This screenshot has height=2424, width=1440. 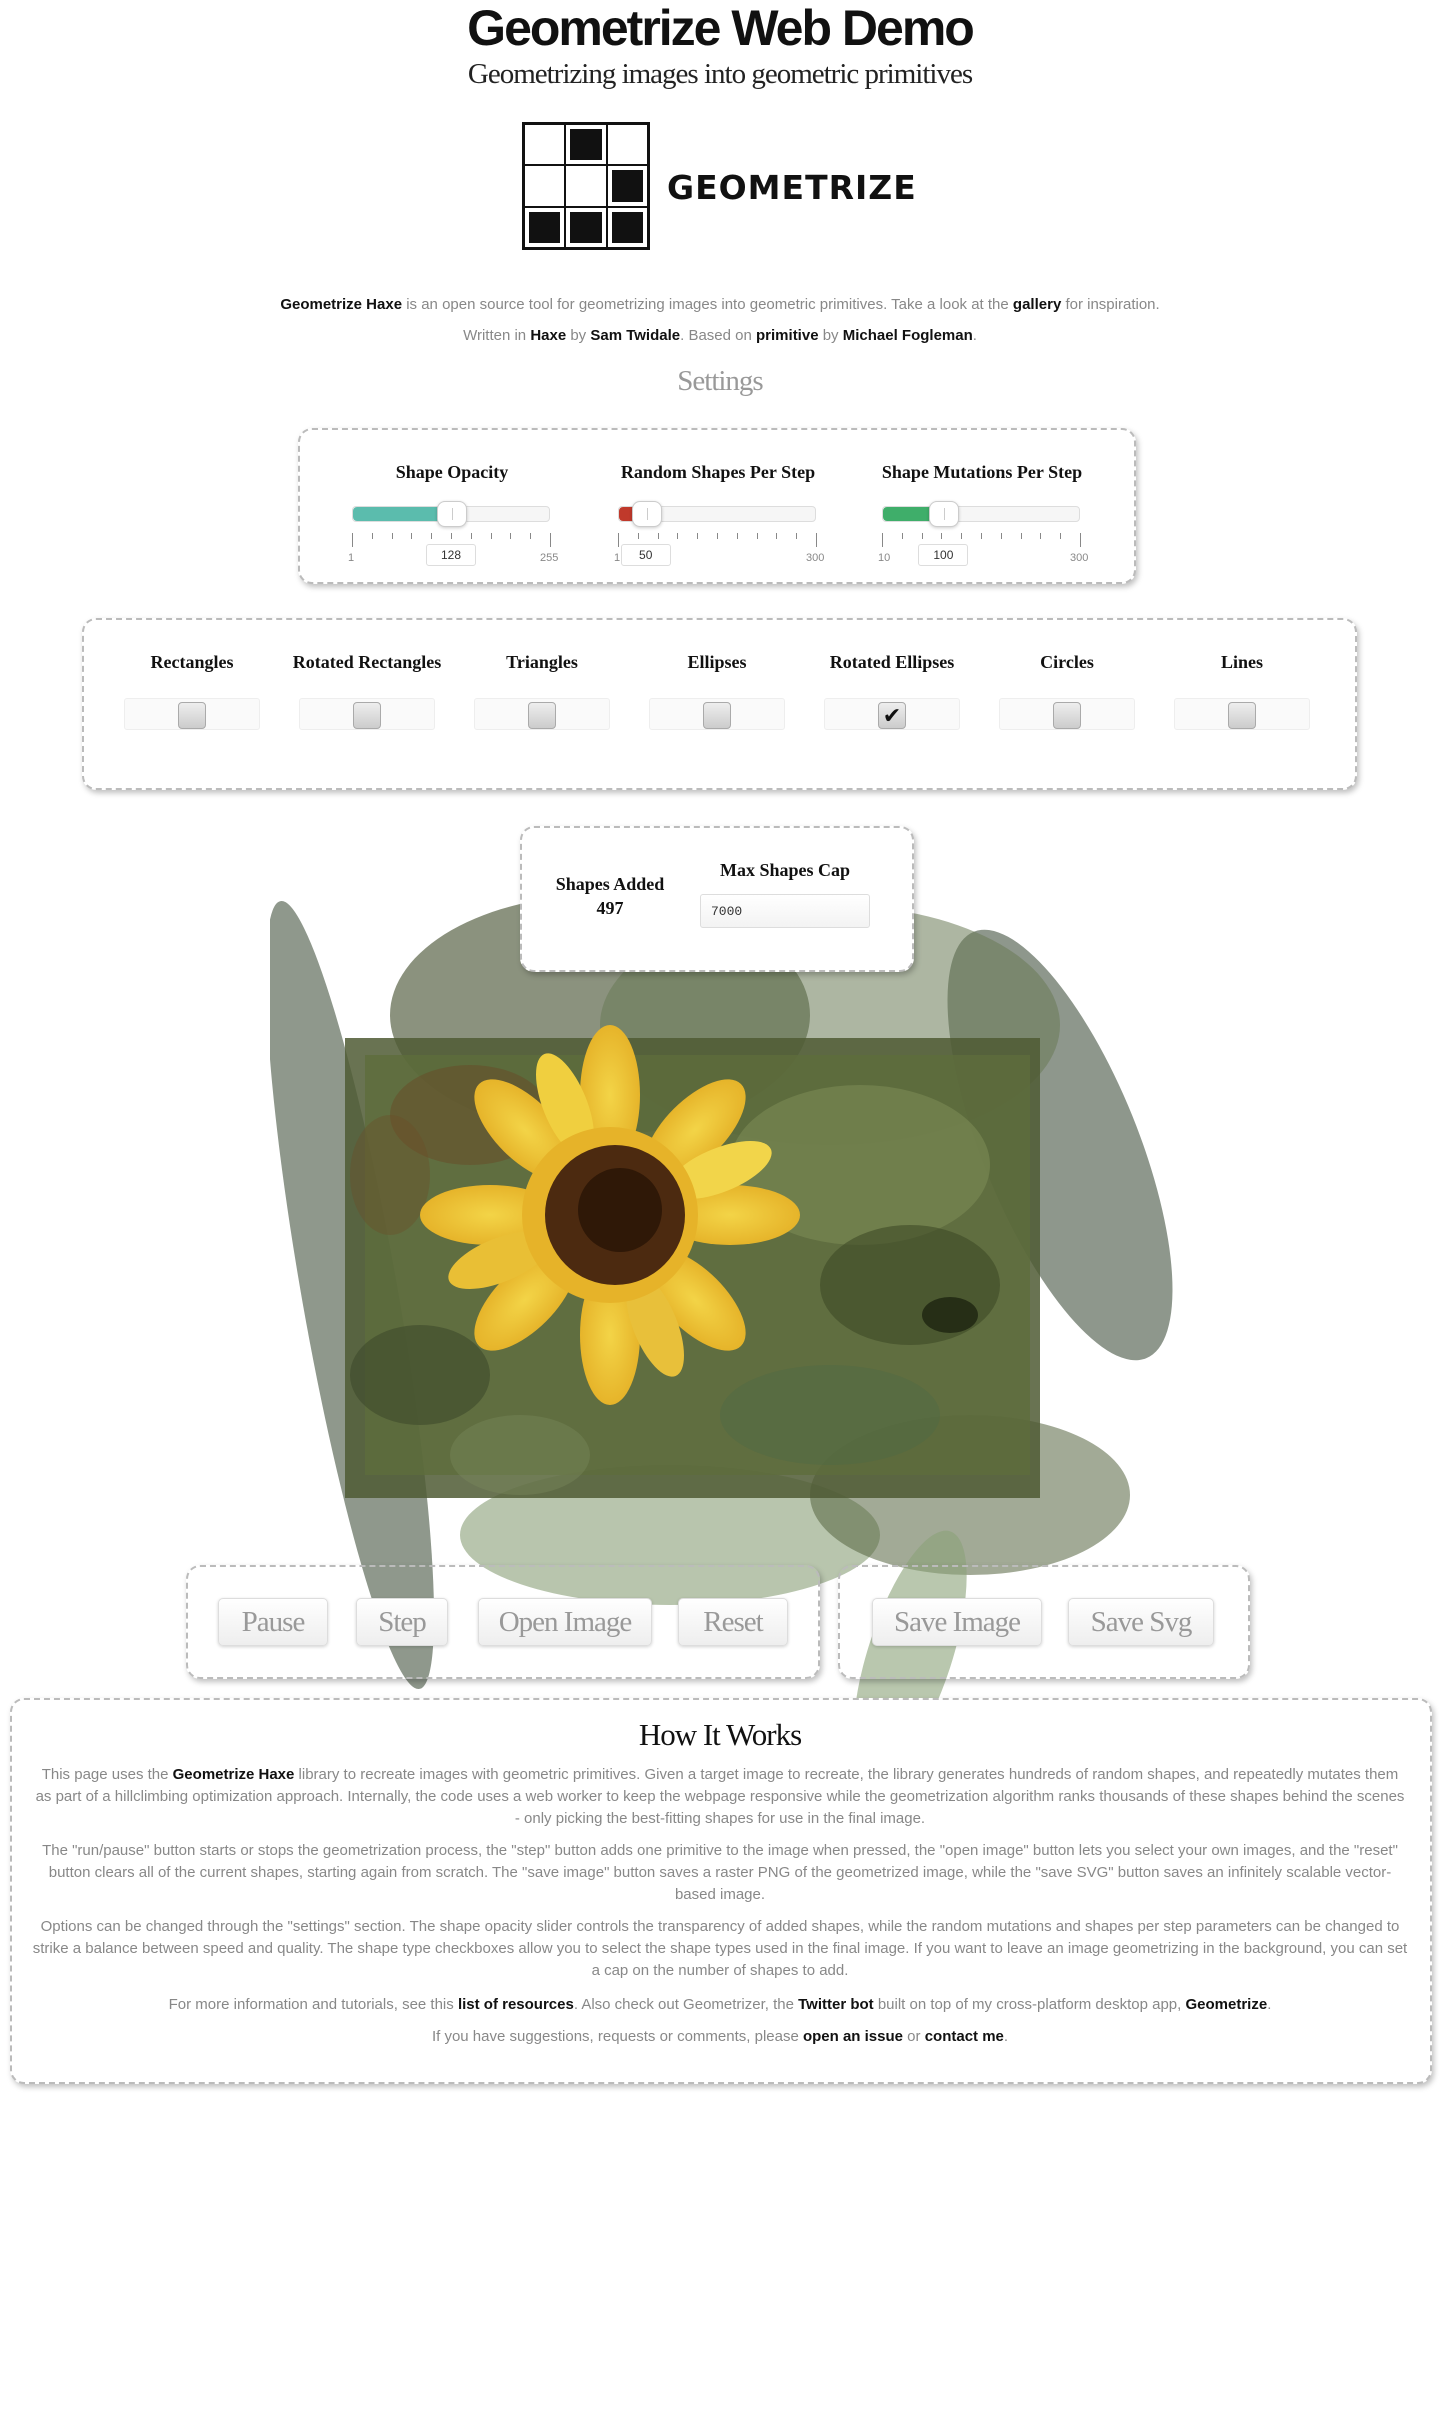 What do you see at coordinates (645, 555) in the screenshot?
I see `random-shapes-per-step-value: 50` at bounding box center [645, 555].